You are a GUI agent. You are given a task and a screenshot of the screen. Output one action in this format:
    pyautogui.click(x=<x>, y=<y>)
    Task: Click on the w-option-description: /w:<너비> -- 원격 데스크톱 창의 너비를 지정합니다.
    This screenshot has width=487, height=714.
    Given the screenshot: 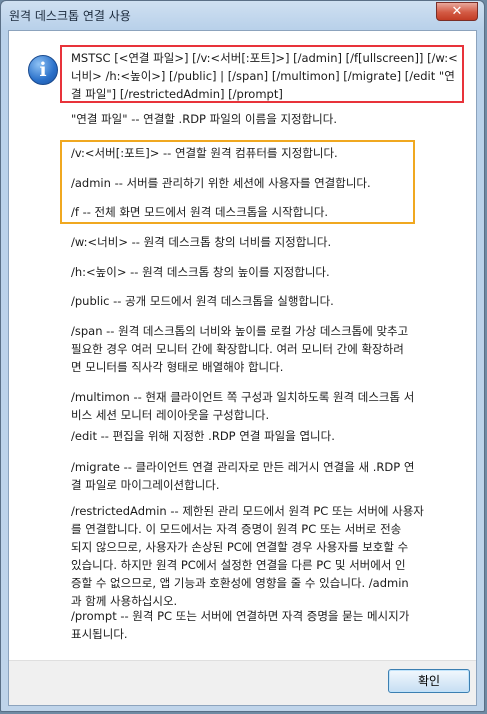 What is the action you would take?
    pyautogui.click(x=201, y=242)
    